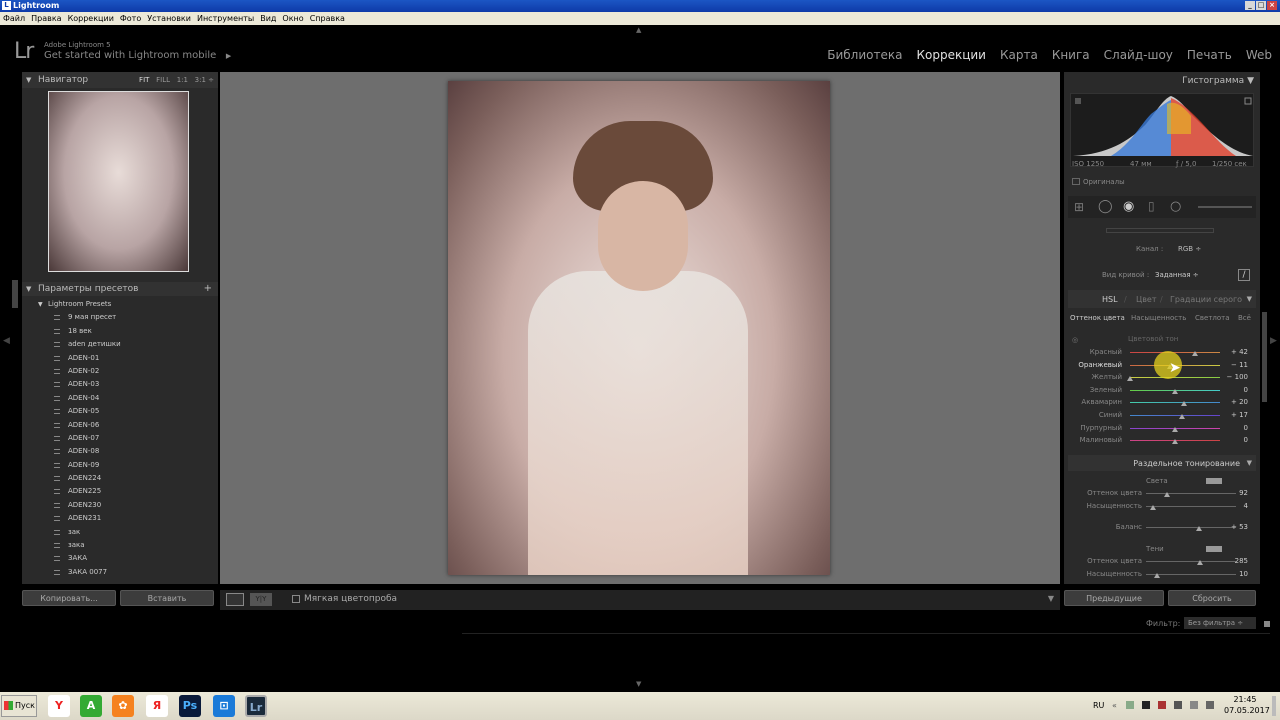 The image size is (1280, 720). I want to click on module-2: Карта, so click(1019, 55).